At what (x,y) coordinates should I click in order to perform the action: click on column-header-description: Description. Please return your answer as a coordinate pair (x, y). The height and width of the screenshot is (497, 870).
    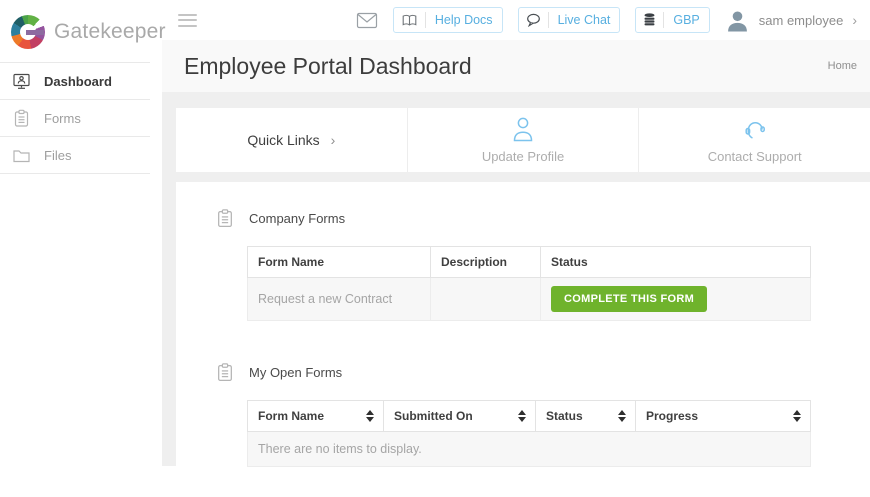
    Looking at the image, I should click on (485, 262).